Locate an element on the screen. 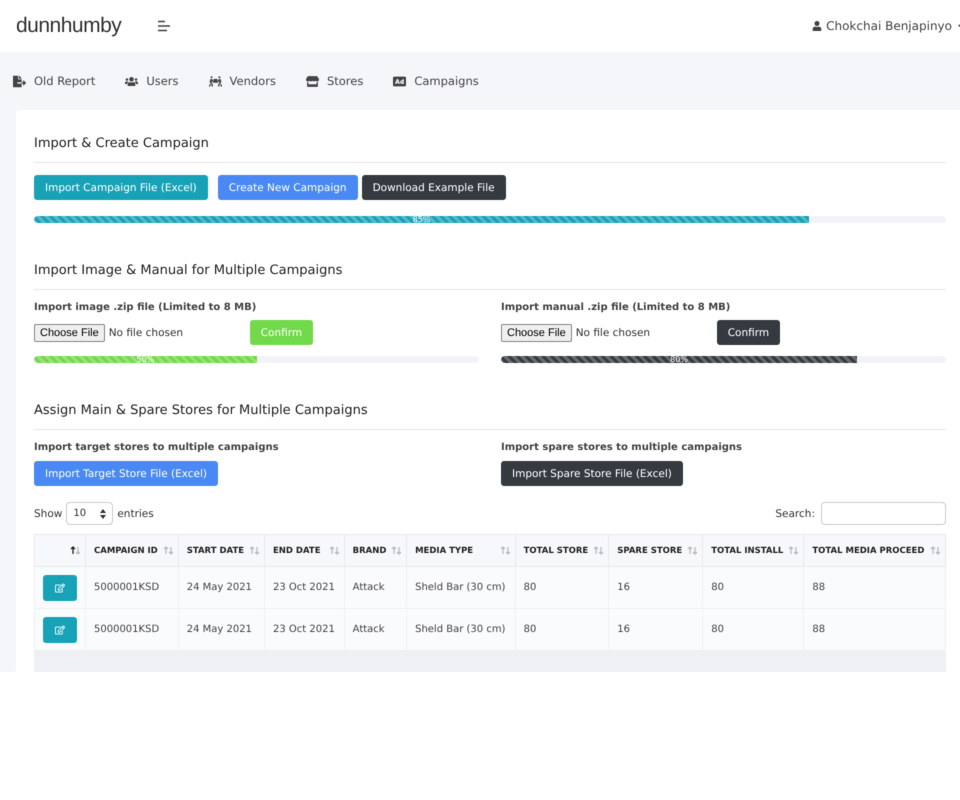 The image size is (960, 800). column-header: TOTAL MEDIA PROCEED is located at coordinates (875, 550).